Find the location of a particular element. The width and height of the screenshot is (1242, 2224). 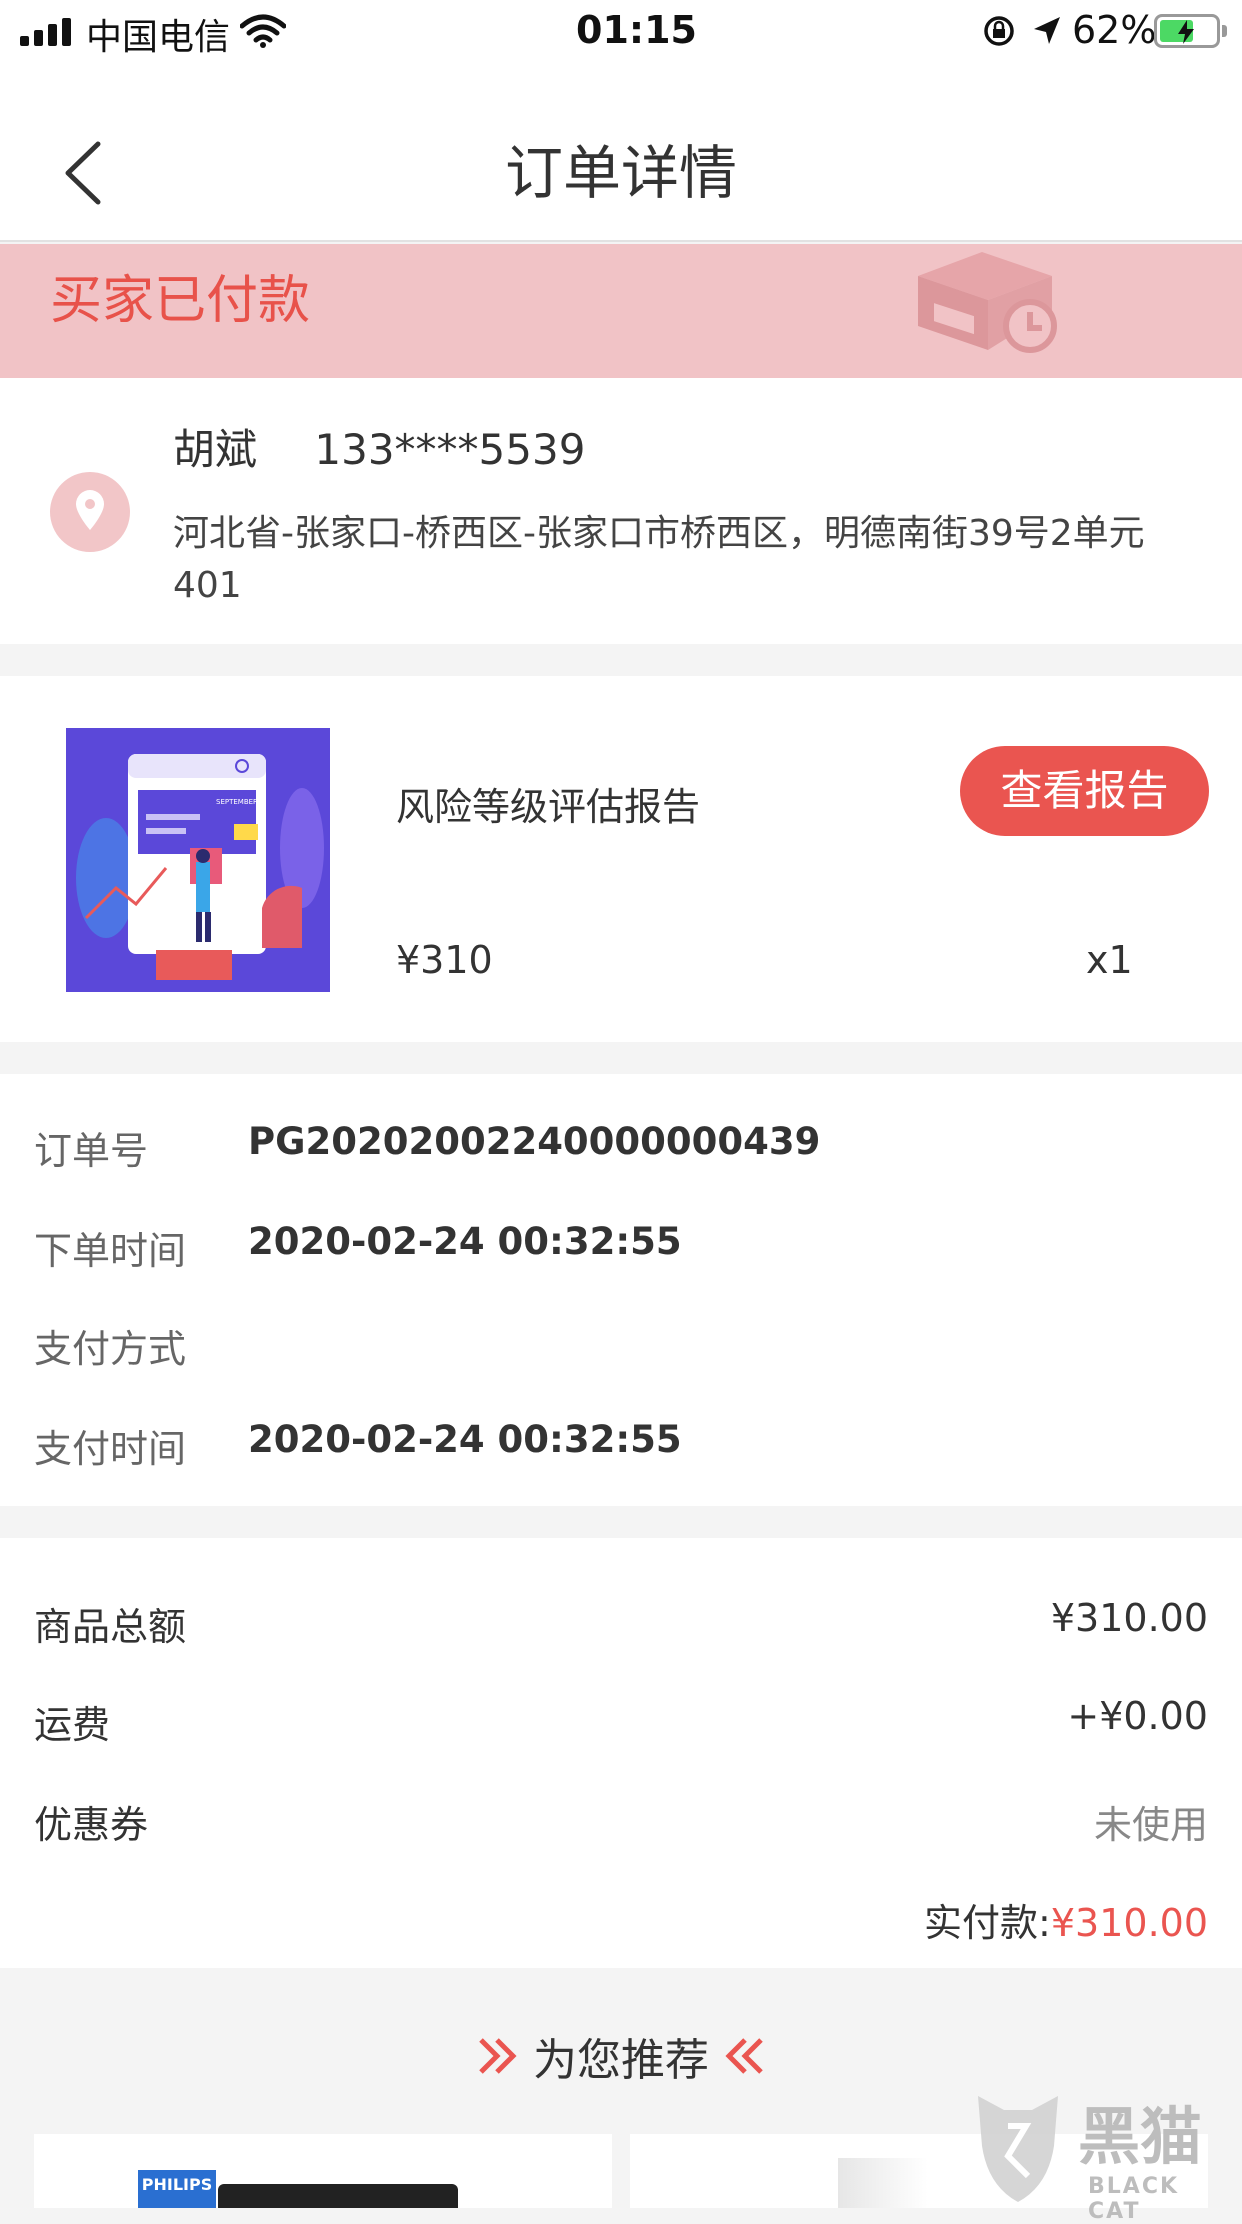

payment-time-value: 2020-02-24 00:32:55 is located at coordinates (465, 1439).